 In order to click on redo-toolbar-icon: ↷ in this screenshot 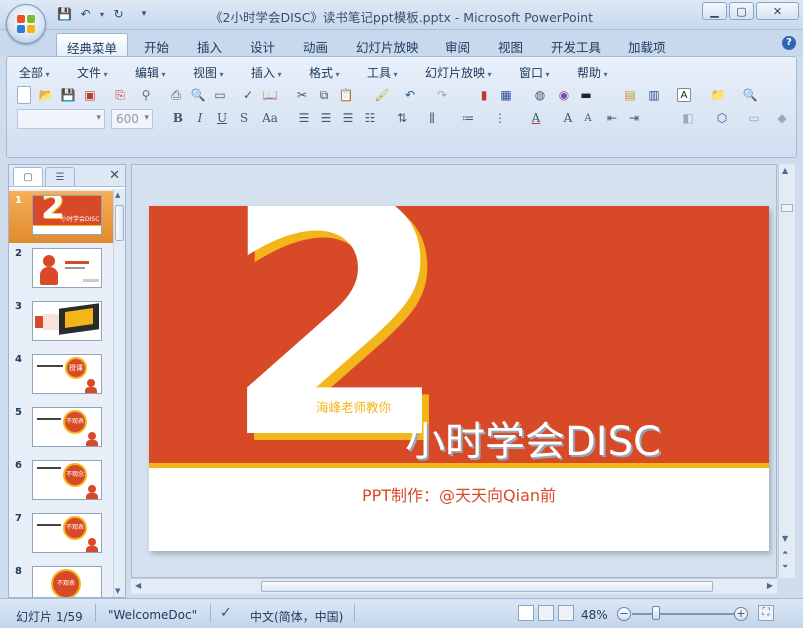, I will do `click(442, 95)`.